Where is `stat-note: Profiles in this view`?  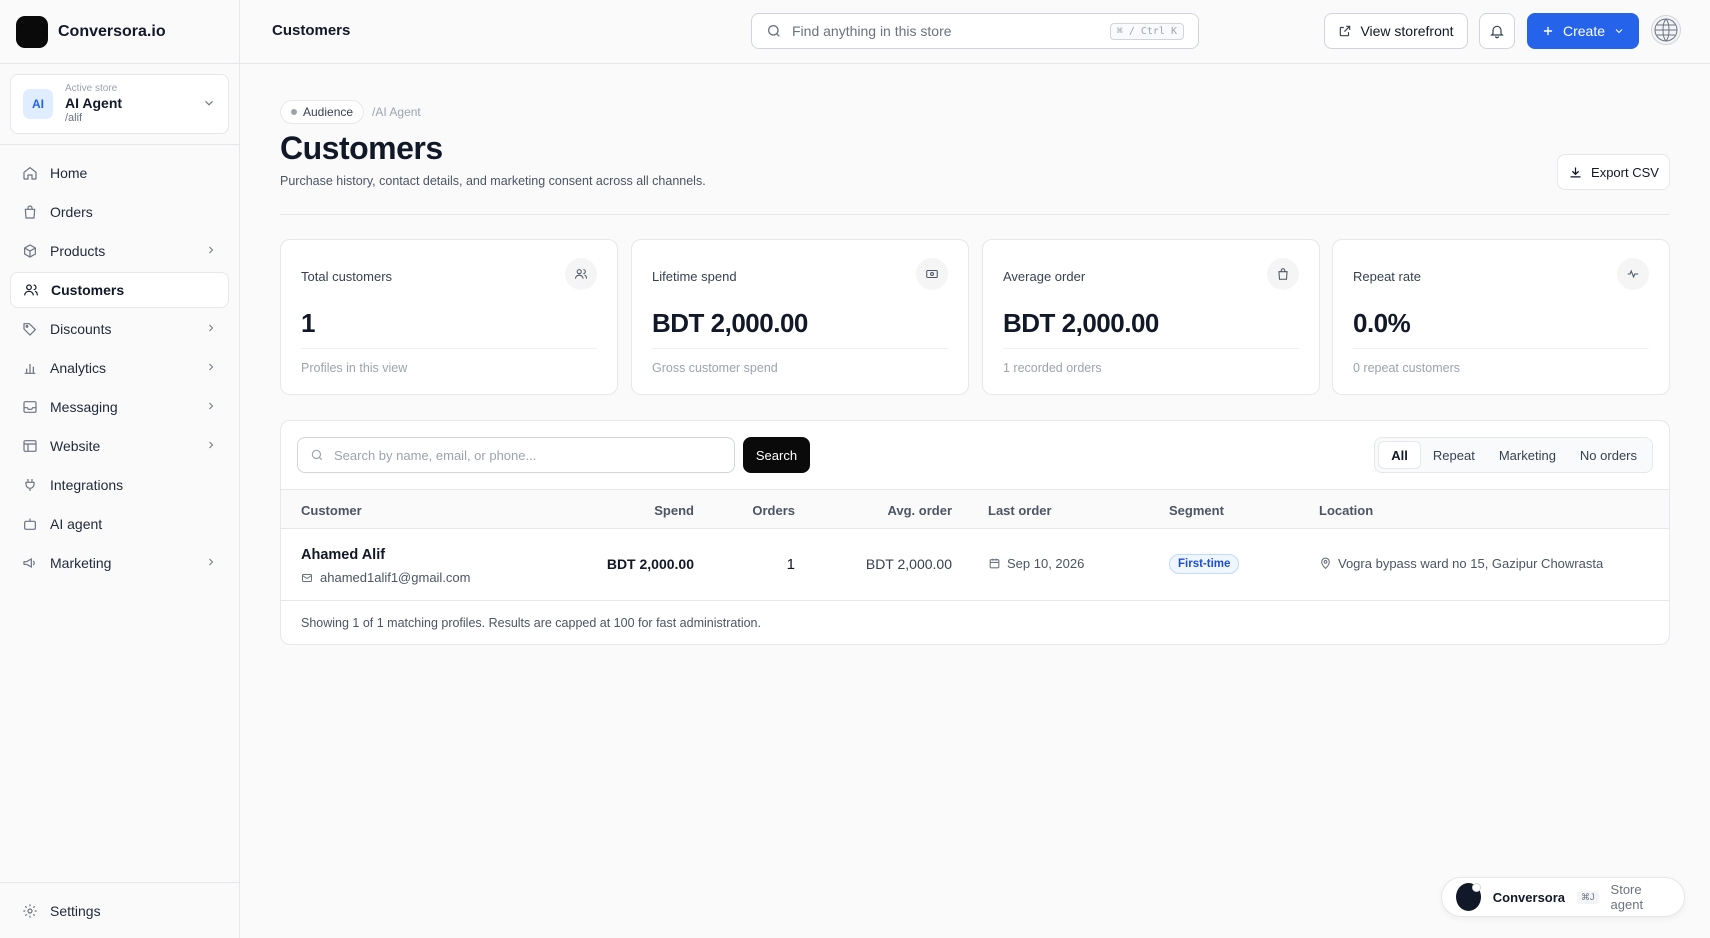 stat-note: Profiles in this view is located at coordinates (354, 368).